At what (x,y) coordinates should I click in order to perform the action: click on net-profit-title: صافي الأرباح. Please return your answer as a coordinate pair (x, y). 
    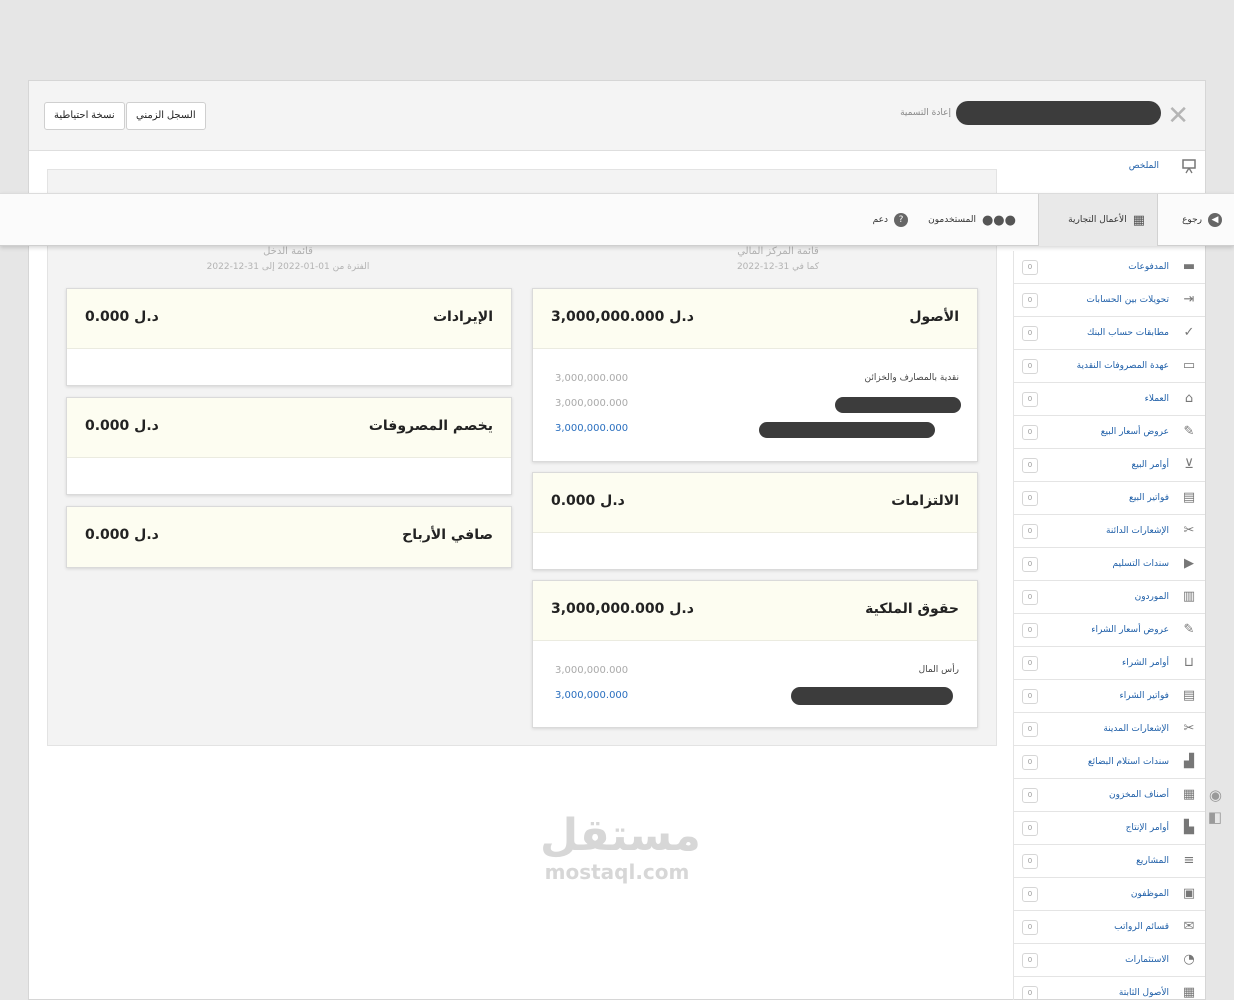
    Looking at the image, I should click on (447, 535).